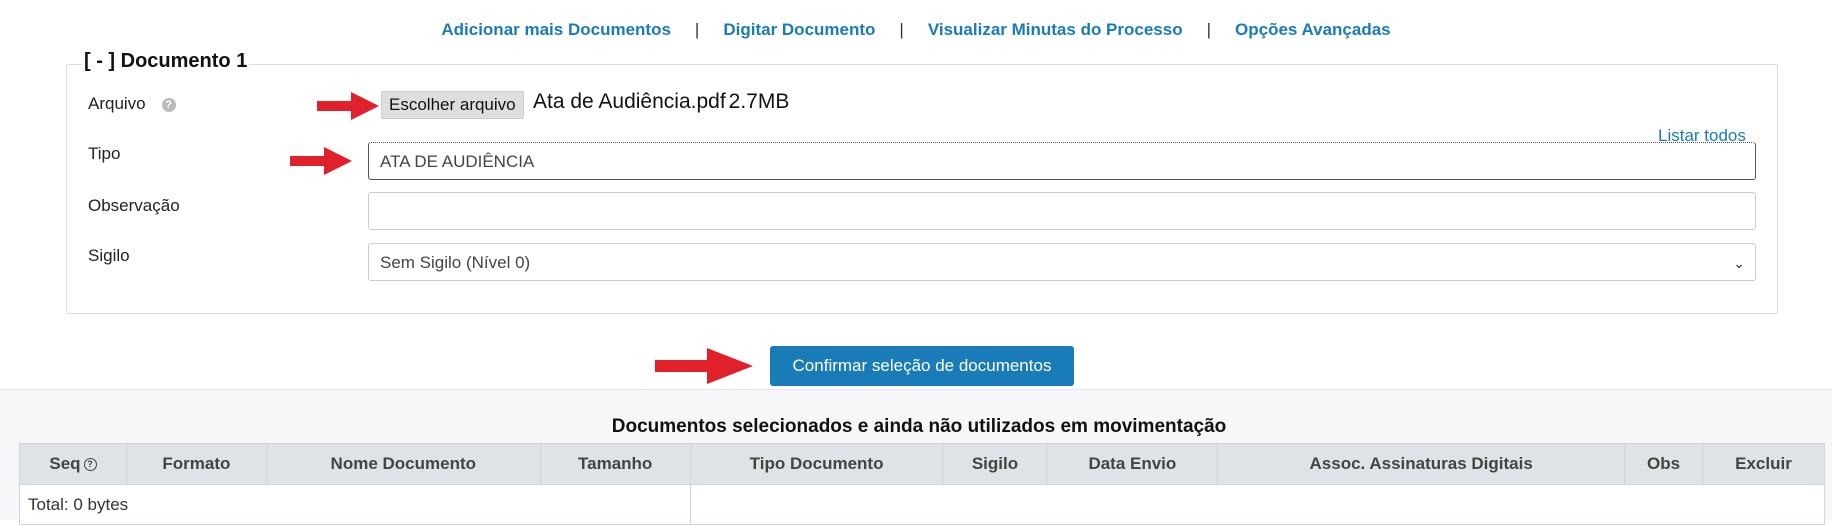  Describe the element at coordinates (629, 101) in the screenshot. I see `file-name: Ata de Audiência.pdf` at that location.